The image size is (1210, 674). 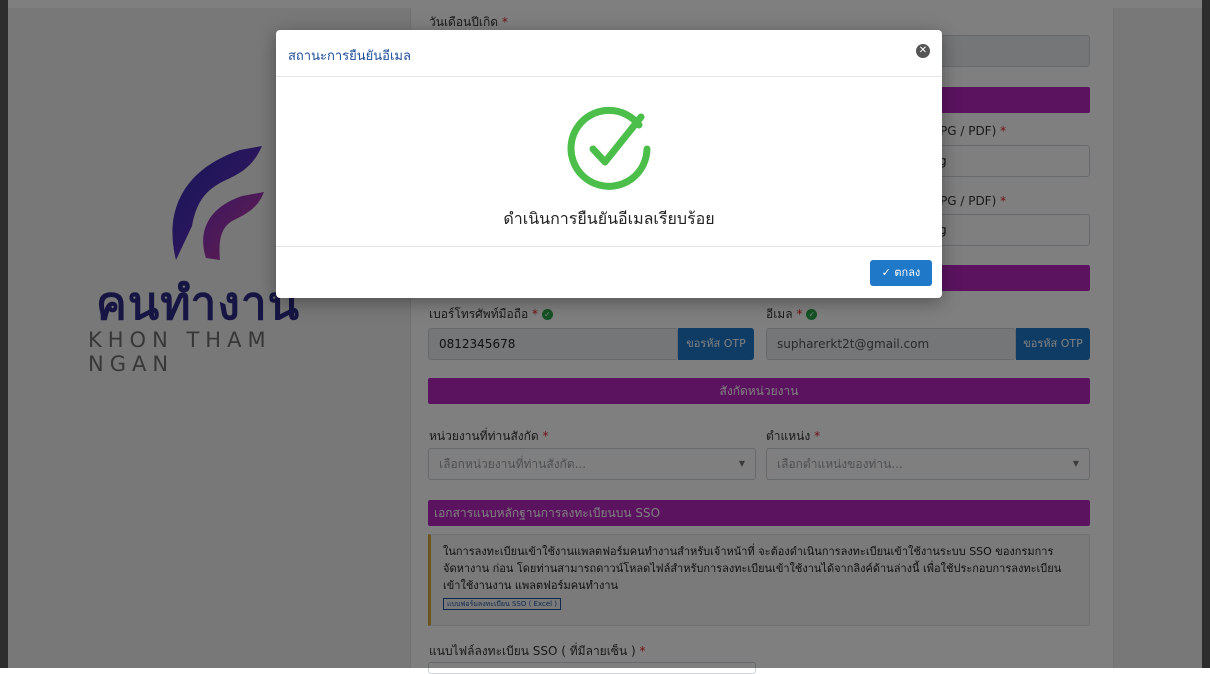 I want to click on dialog-header: สถานะการยืนยันอีเมล ✕, so click(x=609, y=53).